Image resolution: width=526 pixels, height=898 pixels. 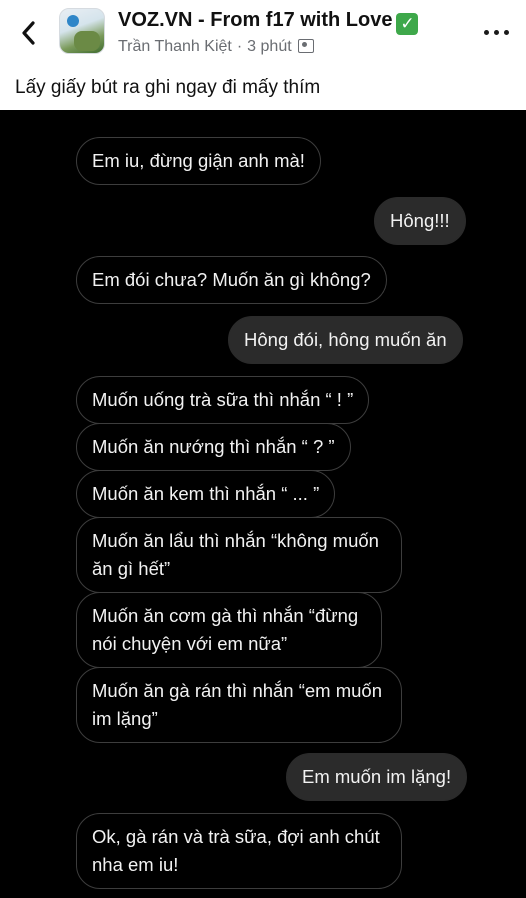 What do you see at coordinates (377, 777) in the screenshot?
I see `chat-bubble-right: Em muốn im lặng!` at bounding box center [377, 777].